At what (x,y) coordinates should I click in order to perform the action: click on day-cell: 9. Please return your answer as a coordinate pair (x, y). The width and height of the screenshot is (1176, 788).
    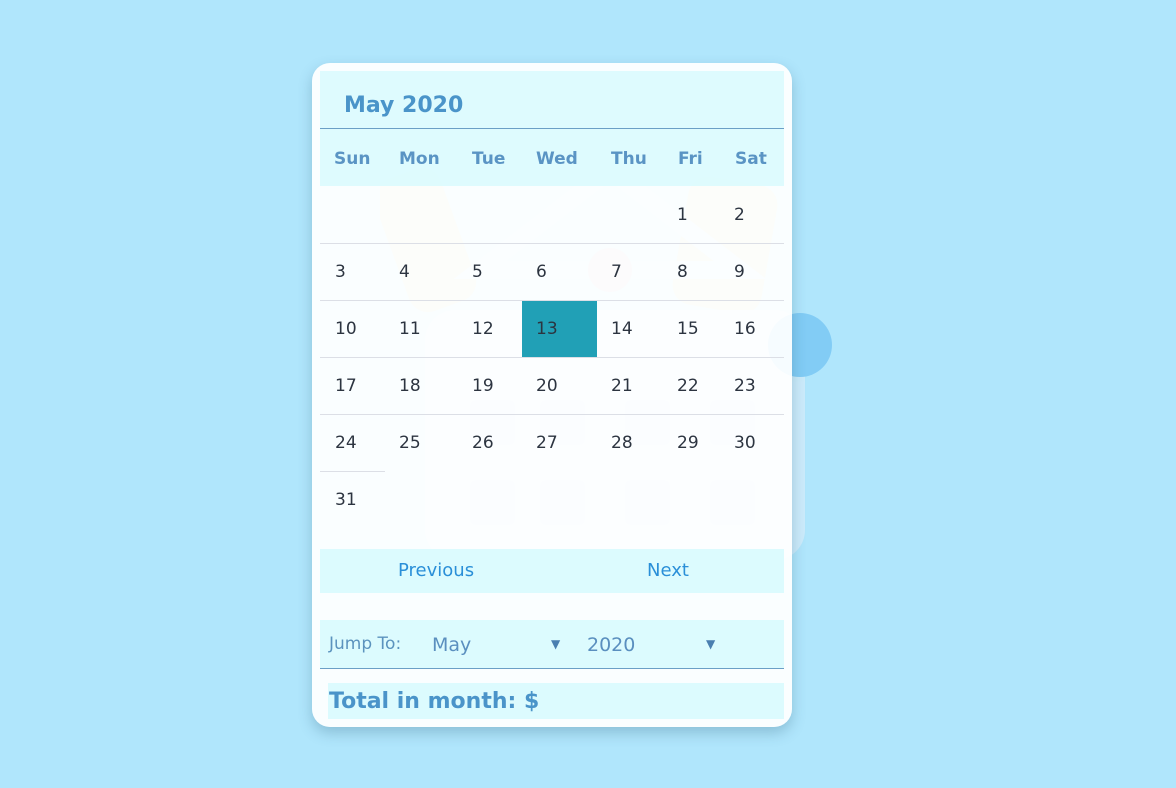
    Looking at the image, I should click on (739, 272).